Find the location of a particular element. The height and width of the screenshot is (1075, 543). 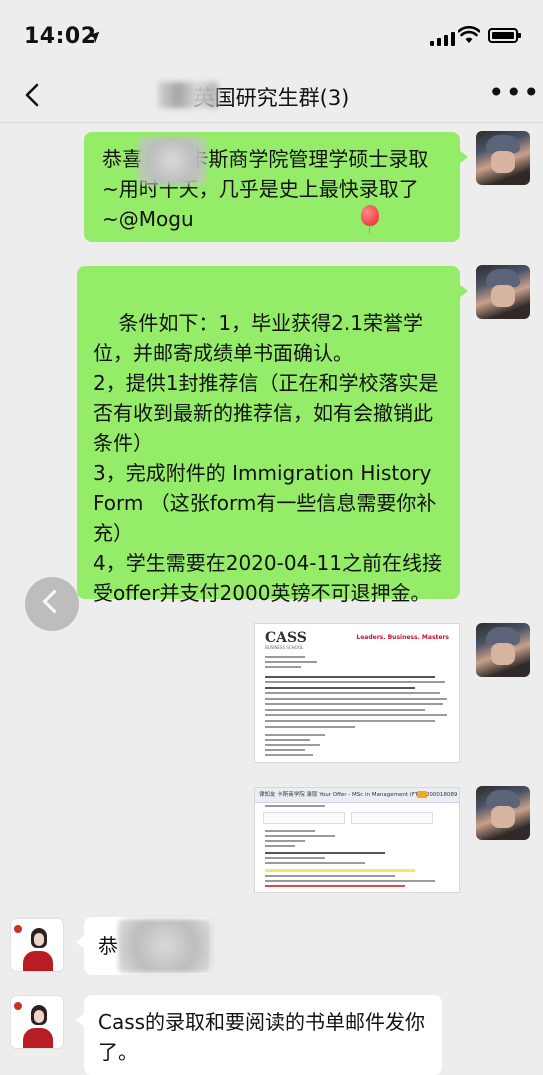

status-bar: 14:02 ➤ is located at coordinates (271, 35).